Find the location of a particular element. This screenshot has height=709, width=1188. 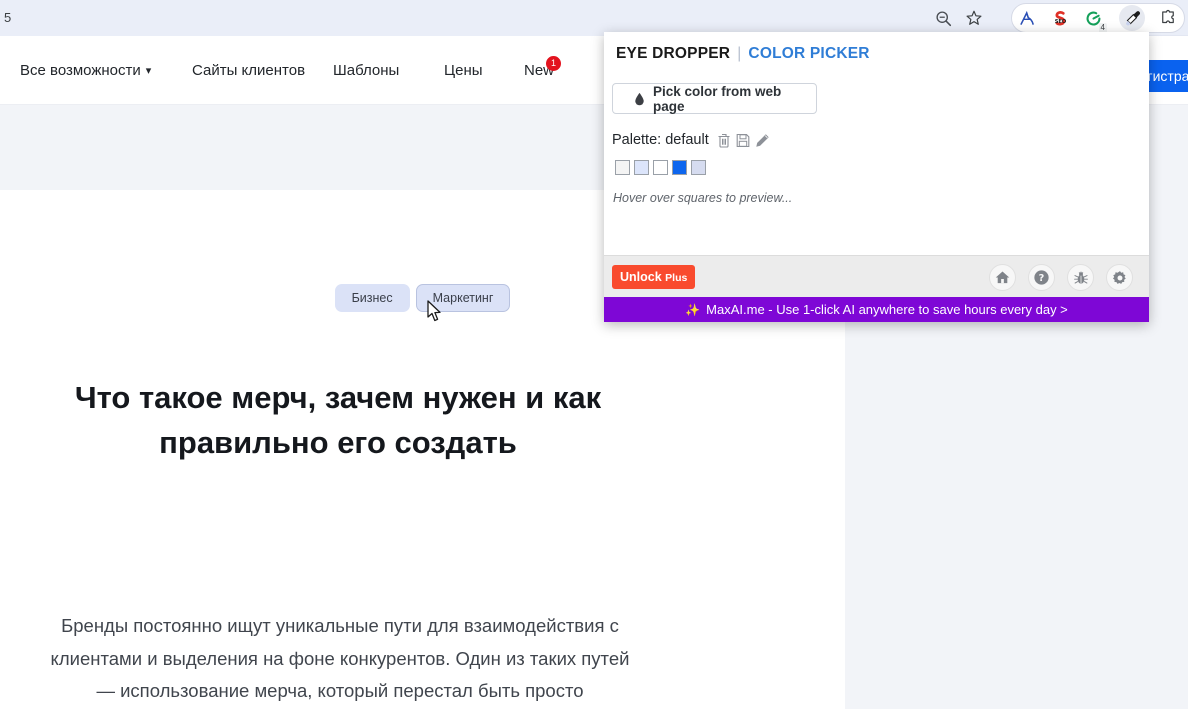

svg-text: SEO is located at coordinates (1060, 21).